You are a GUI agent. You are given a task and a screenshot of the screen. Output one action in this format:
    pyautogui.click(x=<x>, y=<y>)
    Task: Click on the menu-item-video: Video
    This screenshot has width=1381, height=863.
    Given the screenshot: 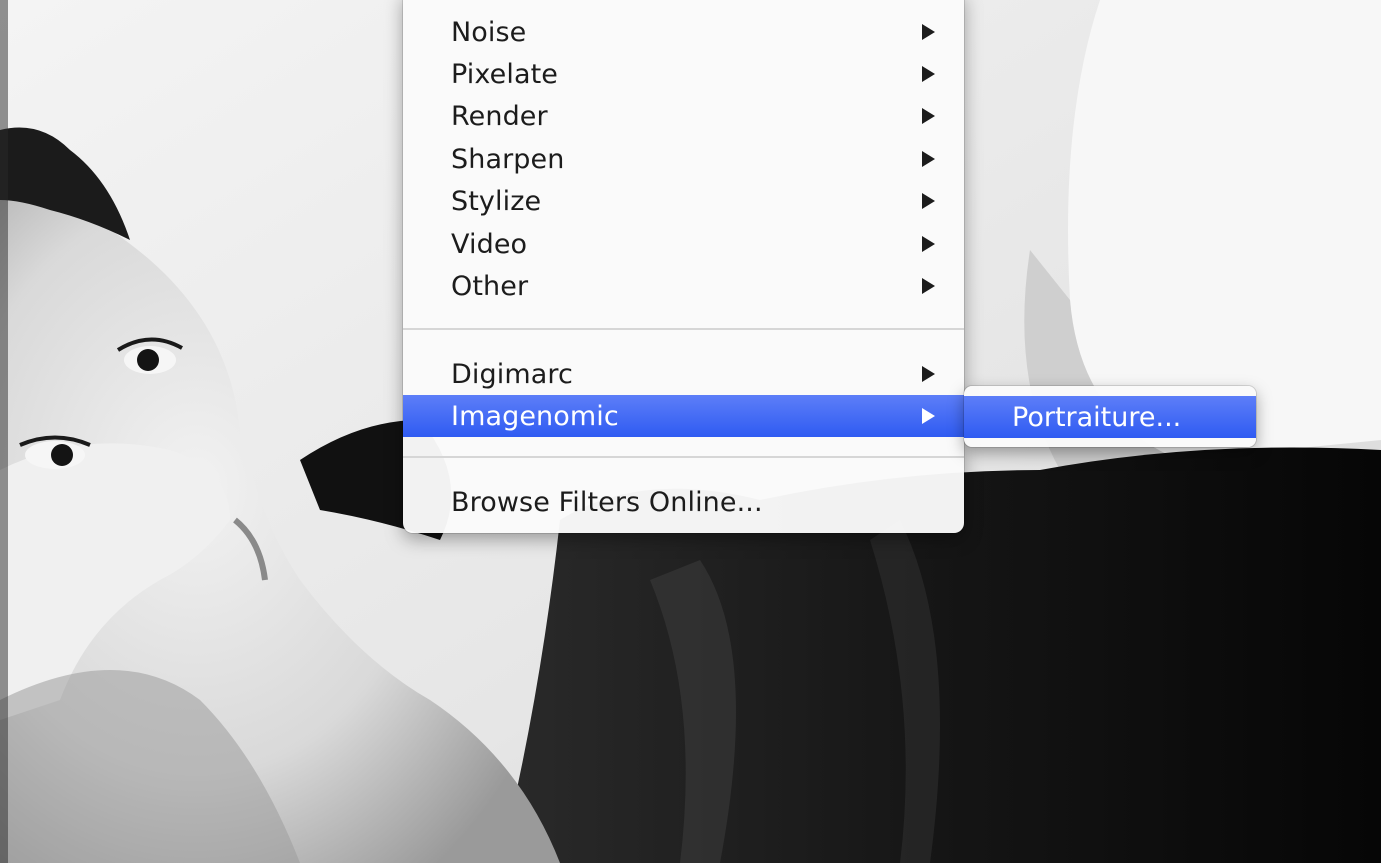 What is the action you would take?
    pyautogui.click(x=683, y=244)
    